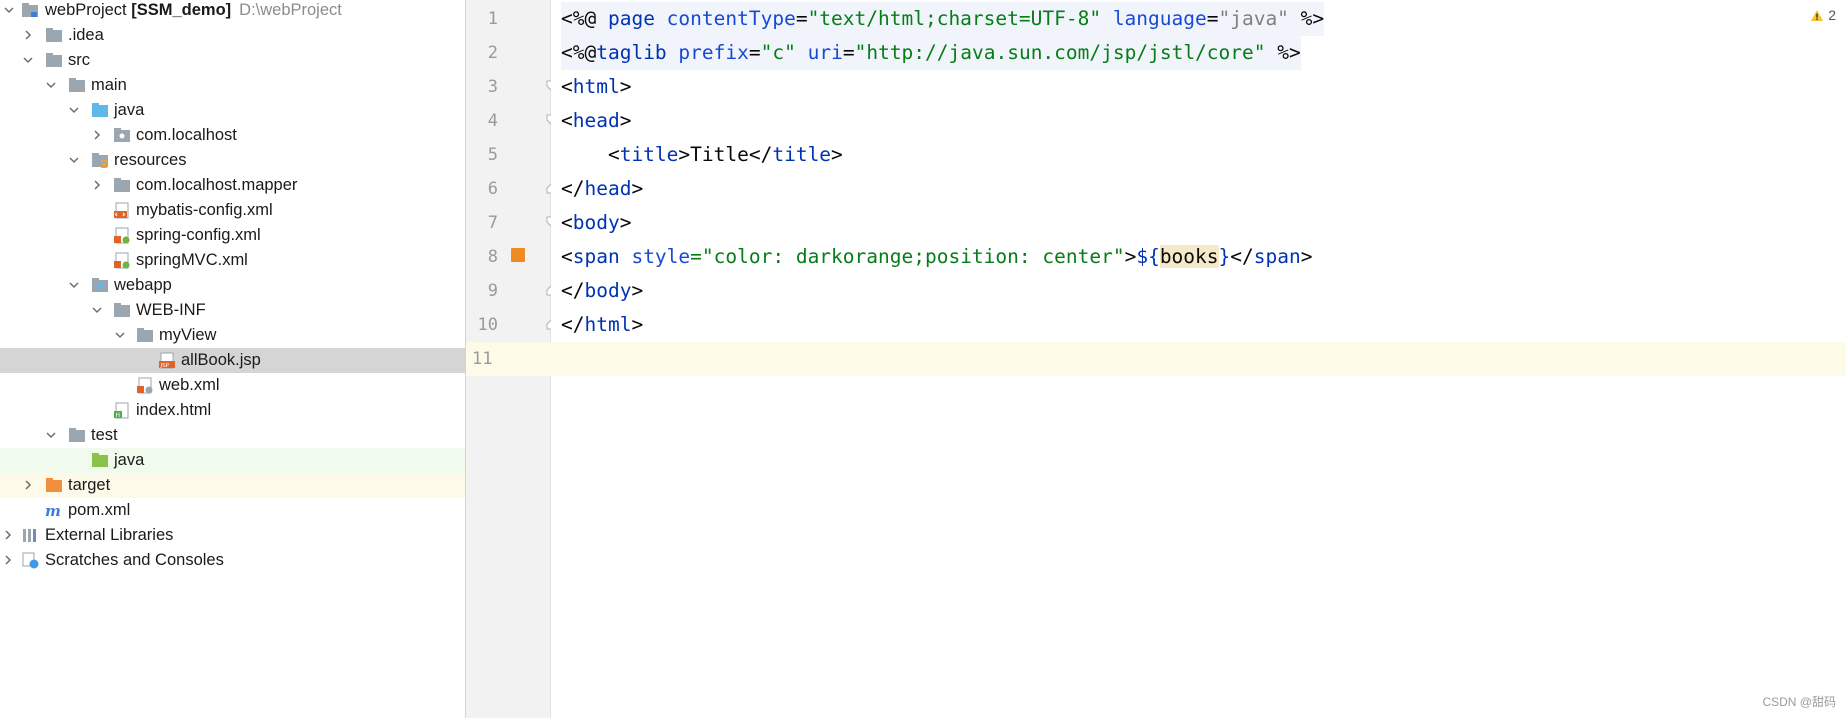 This screenshot has width=1846, height=718. What do you see at coordinates (232, 385) in the screenshot?
I see `tree-item-web-xml: web.xml` at bounding box center [232, 385].